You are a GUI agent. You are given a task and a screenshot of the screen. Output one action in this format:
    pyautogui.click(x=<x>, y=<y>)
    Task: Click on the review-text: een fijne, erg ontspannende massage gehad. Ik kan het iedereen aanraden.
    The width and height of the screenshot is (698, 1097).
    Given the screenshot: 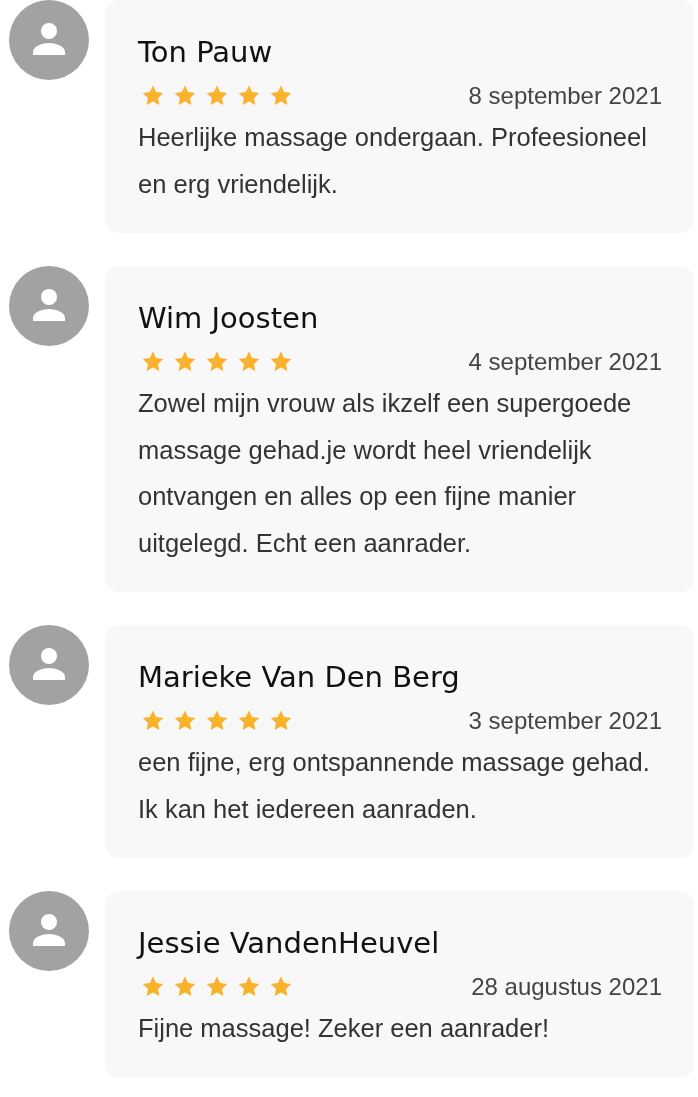 What is the action you would take?
    pyautogui.click(x=394, y=786)
    